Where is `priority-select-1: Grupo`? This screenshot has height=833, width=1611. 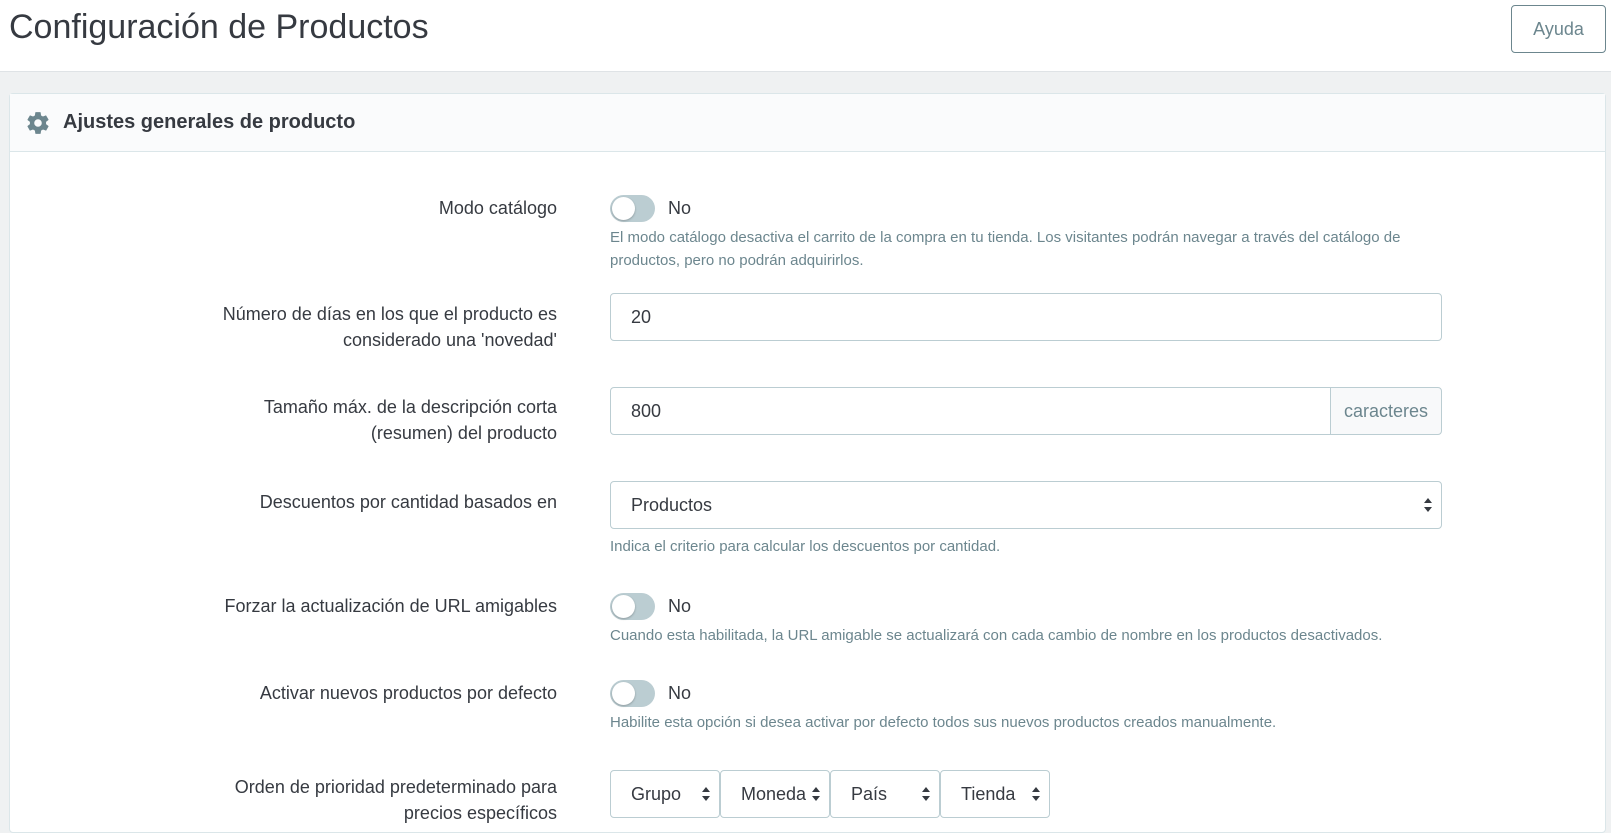
priority-select-1: Grupo is located at coordinates (665, 794).